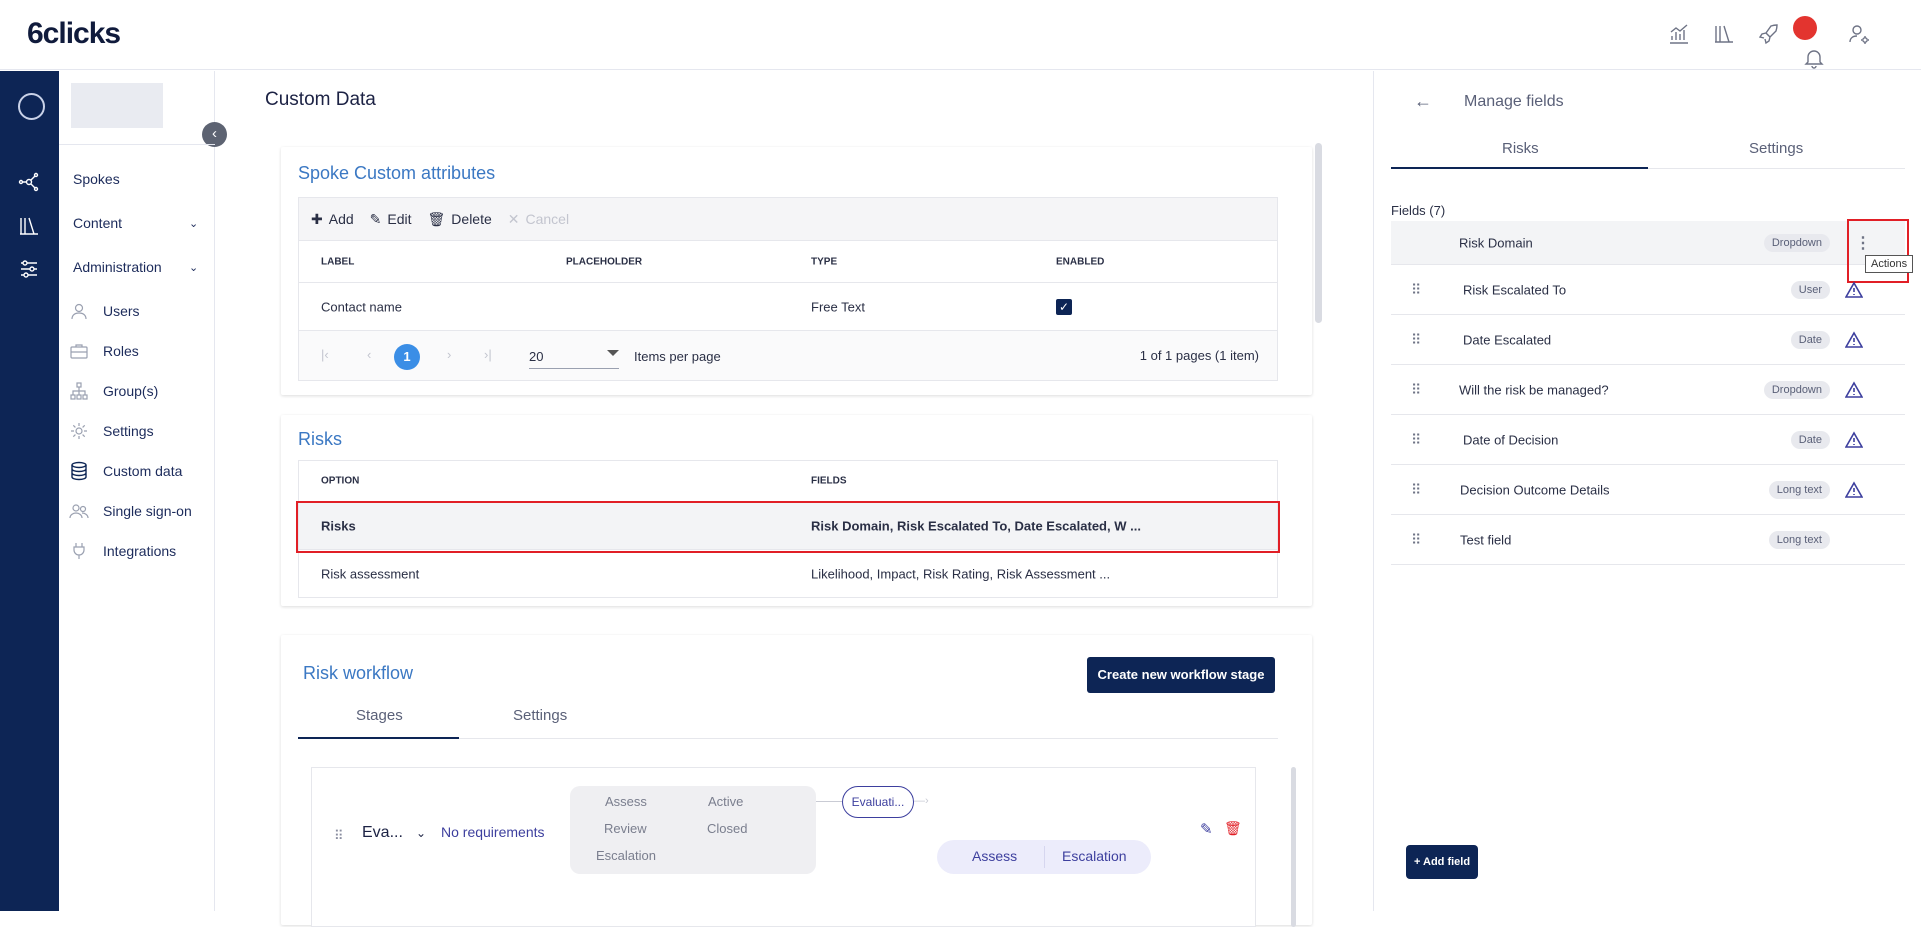  Describe the element at coordinates (1863, 243) in the screenshot. I see `kebab-menu-icon: ⋮` at that location.